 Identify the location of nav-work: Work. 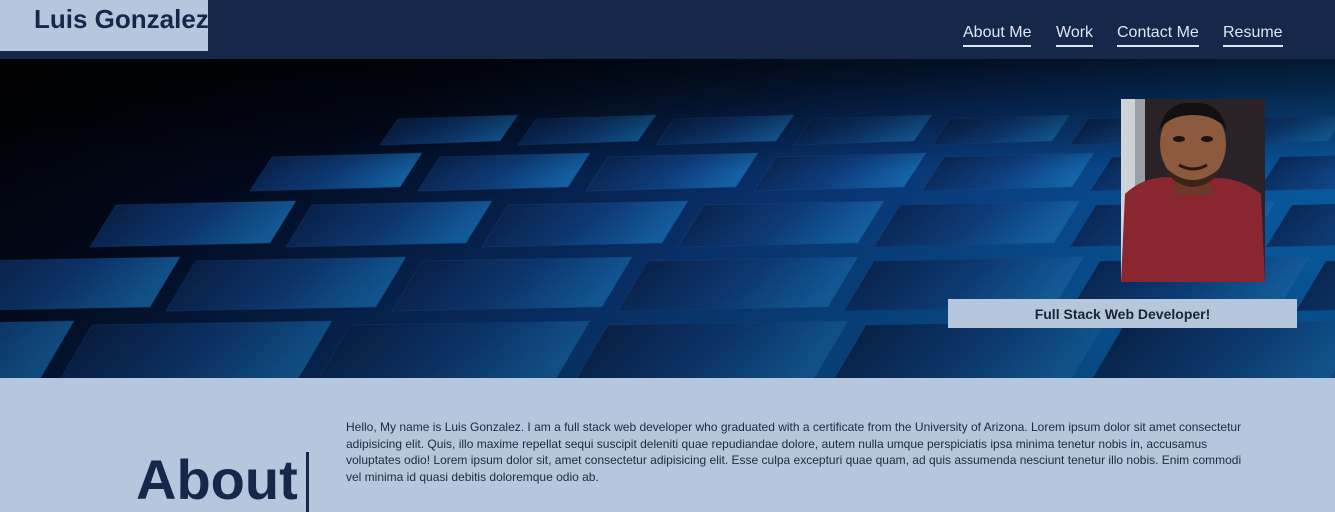
(1075, 35).